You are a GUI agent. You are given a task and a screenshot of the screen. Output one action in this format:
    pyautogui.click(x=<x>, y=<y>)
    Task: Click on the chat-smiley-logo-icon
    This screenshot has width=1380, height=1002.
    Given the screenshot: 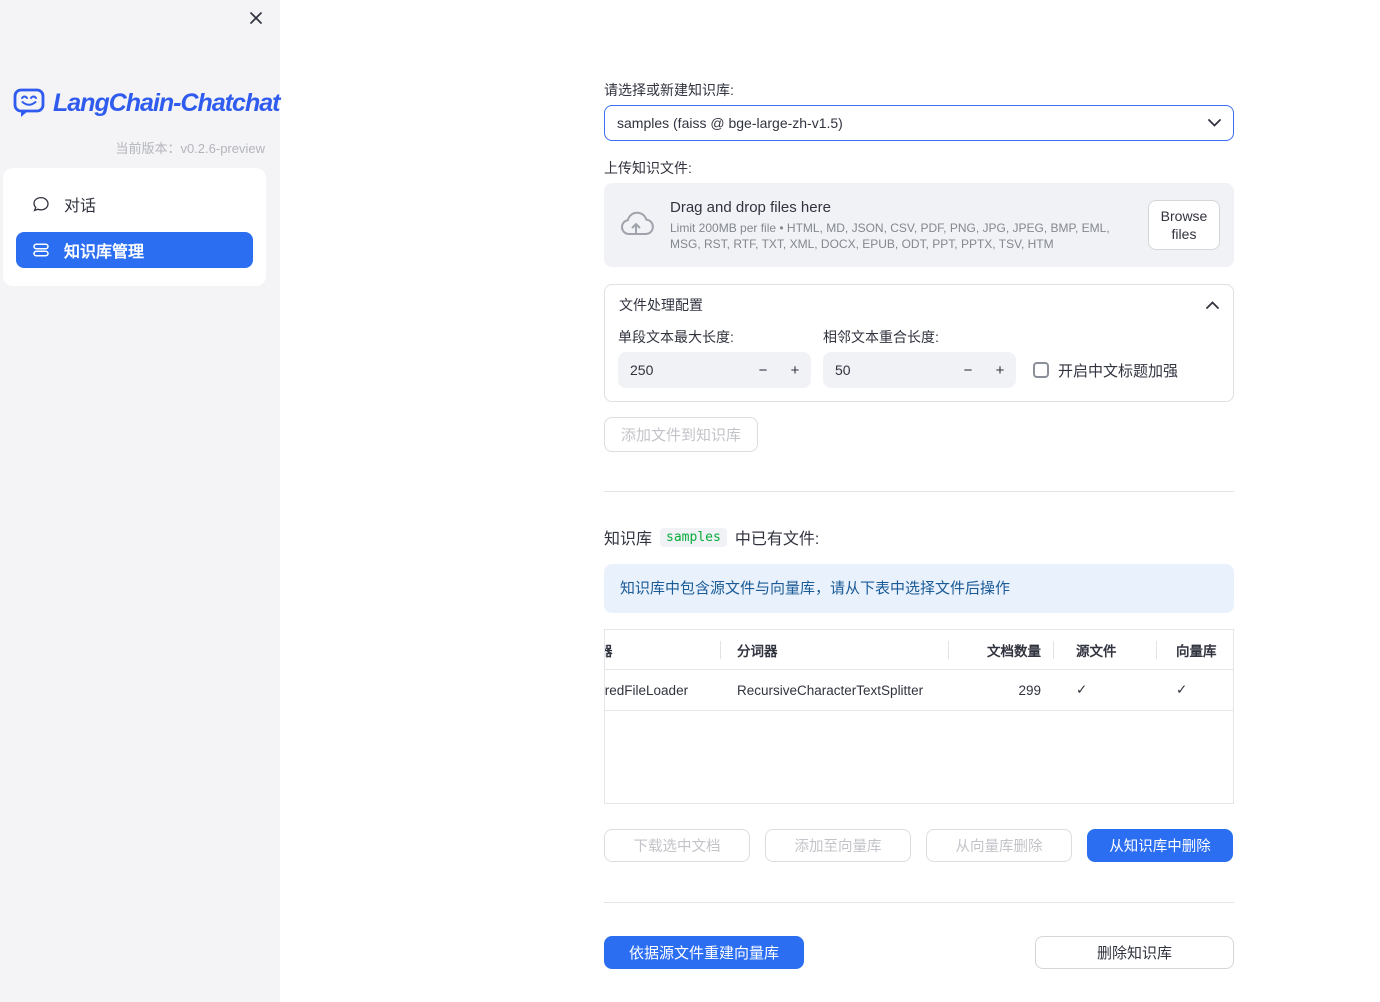 What is the action you would take?
    pyautogui.click(x=29, y=102)
    